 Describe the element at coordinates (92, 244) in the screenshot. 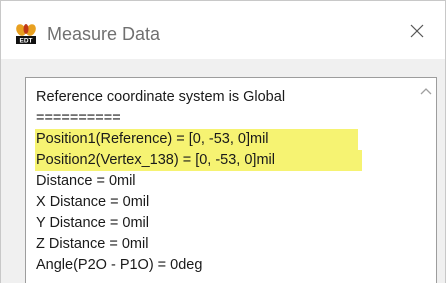

I see `result-line: Z Distance = 0mil` at that location.